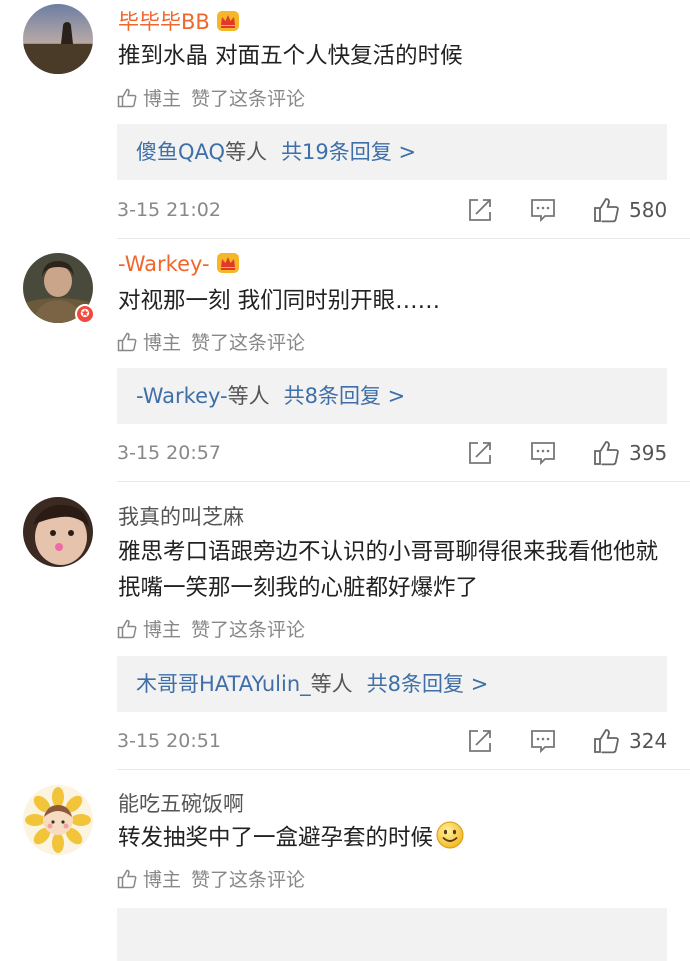 The height and width of the screenshot is (961, 690). What do you see at coordinates (348, 152) in the screenshot?
I see `reply-count-link: 共19条回复 >` at bounding box center [348, 152].